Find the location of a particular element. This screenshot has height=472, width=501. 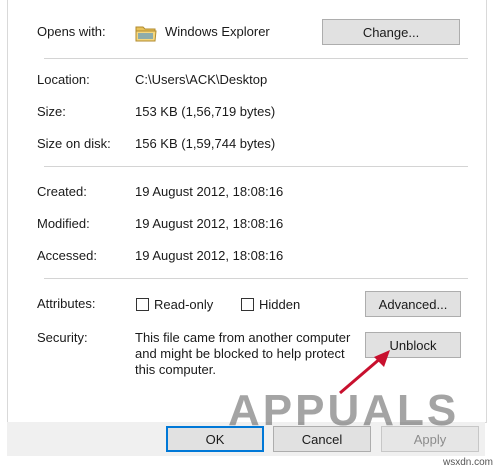

security-message-line: and might be blocked to help protect is located at coordinates (240, 353).